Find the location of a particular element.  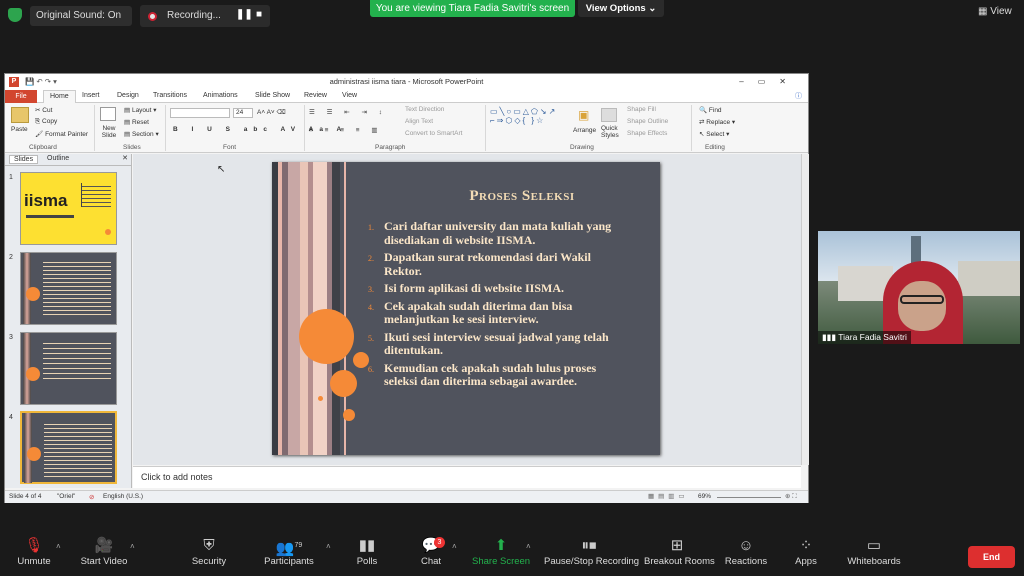

shape-outline-button: Shape Outline is located at coordinates (647, 121).